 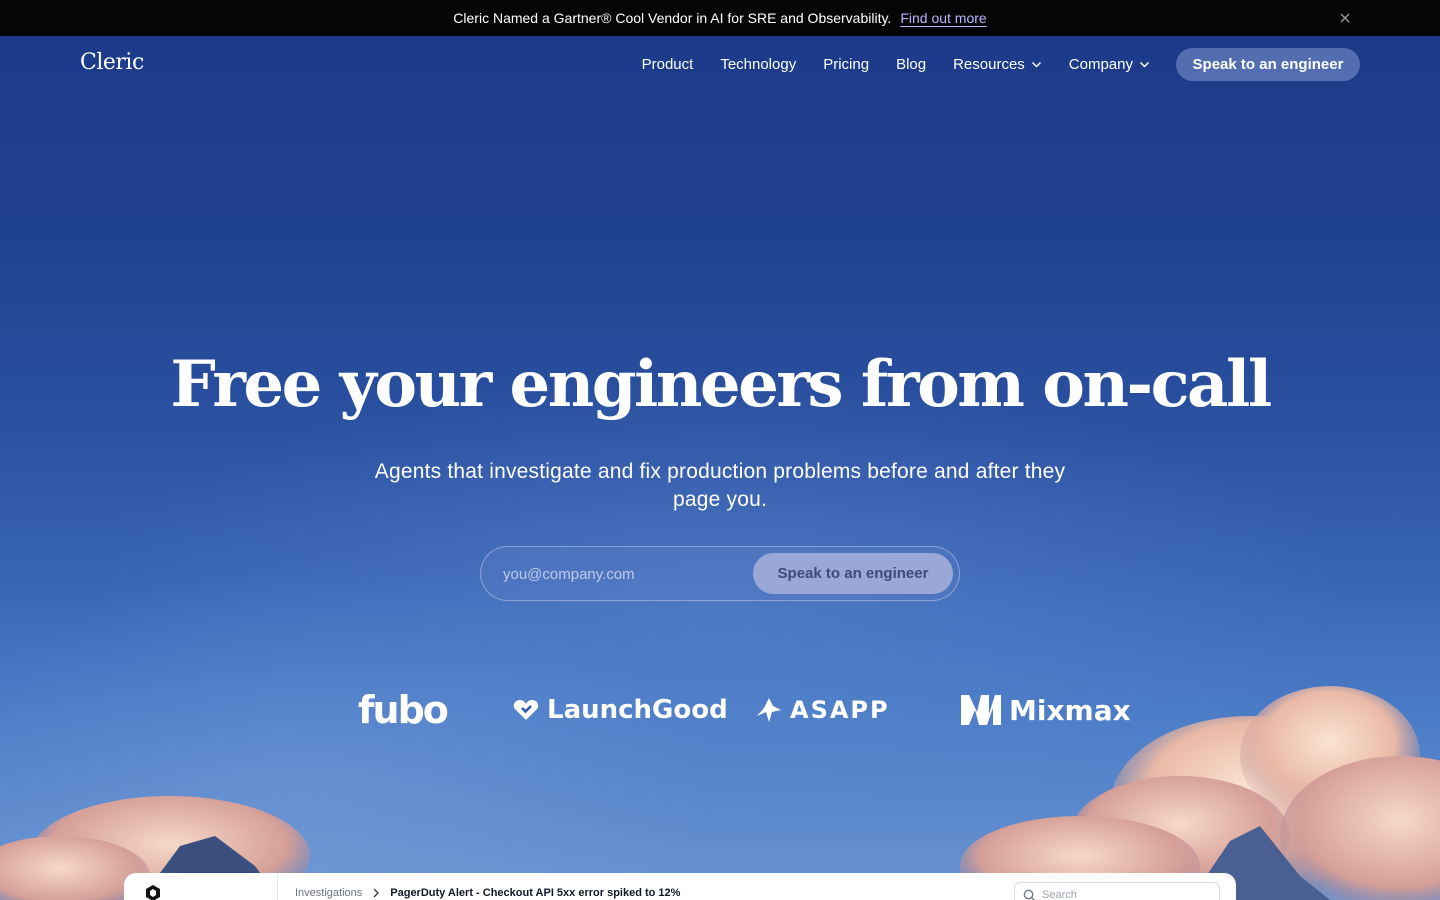 I want to click on breadcrumb-investigations: Investigations, so click(x=328, y=893).